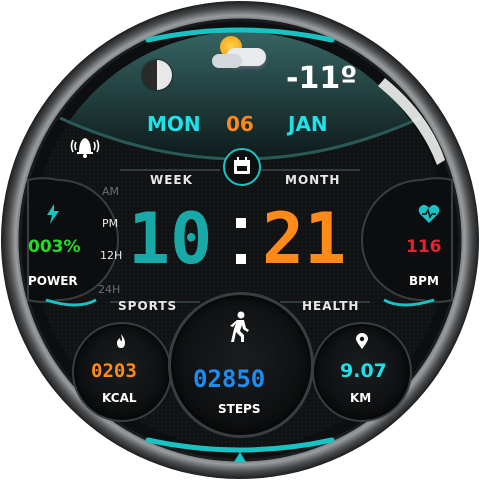 The width and height of the screenshot is (480, 480). I want to click on day: 06, so click(240, 124).